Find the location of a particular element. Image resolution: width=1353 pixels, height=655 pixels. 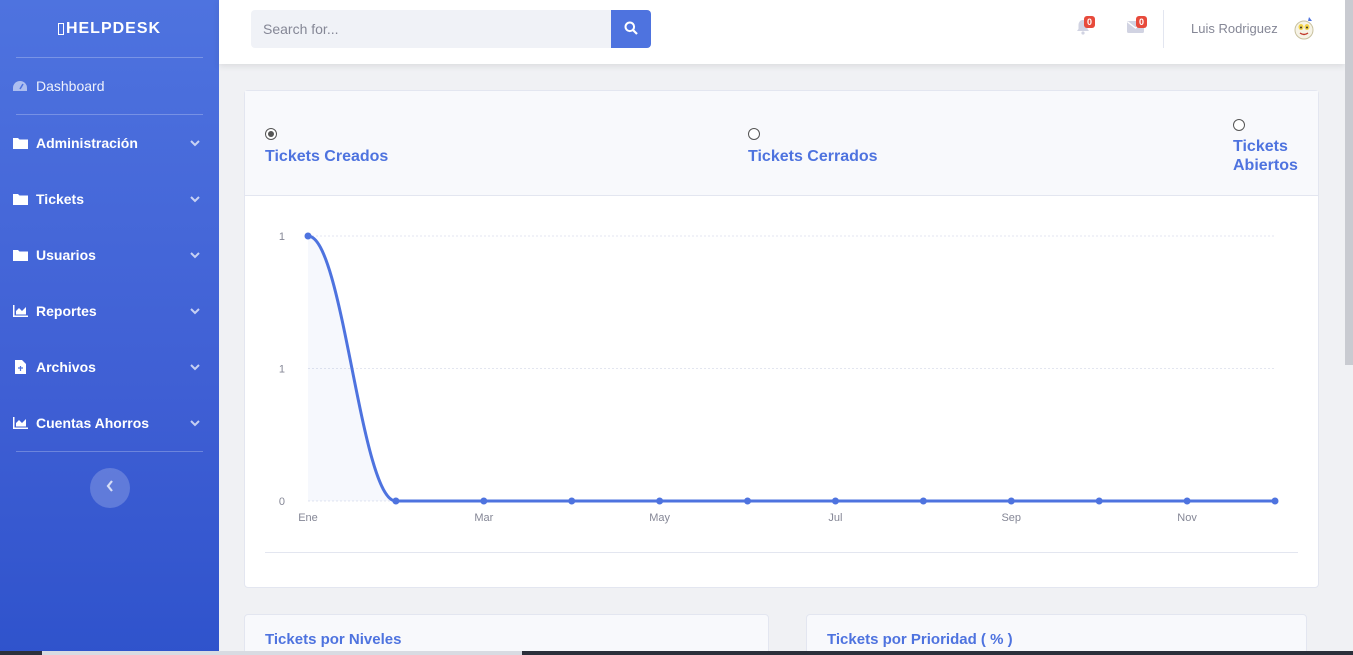

sidebar-item-label: Usuarios is located at coordinates (66, 255).